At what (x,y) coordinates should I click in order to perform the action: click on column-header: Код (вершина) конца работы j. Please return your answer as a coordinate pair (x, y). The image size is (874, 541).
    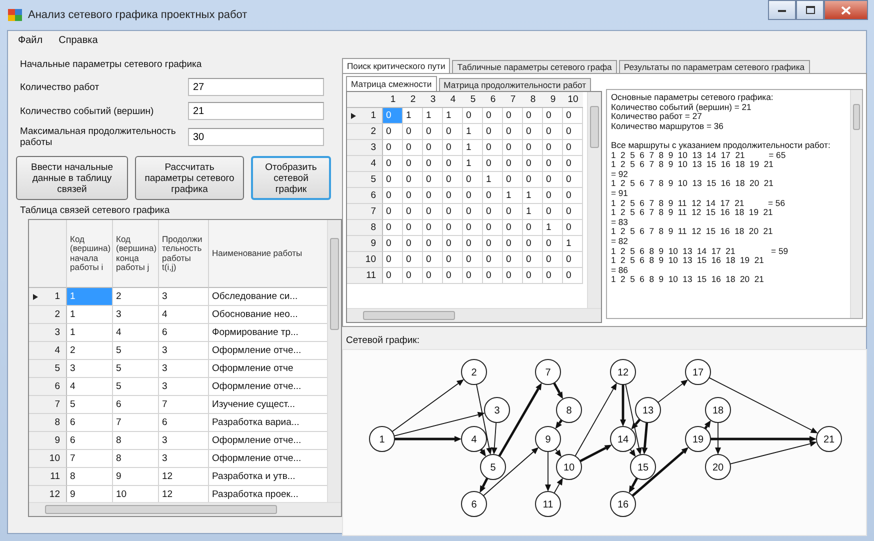
    Looking at the image, I should click on (136, 254).